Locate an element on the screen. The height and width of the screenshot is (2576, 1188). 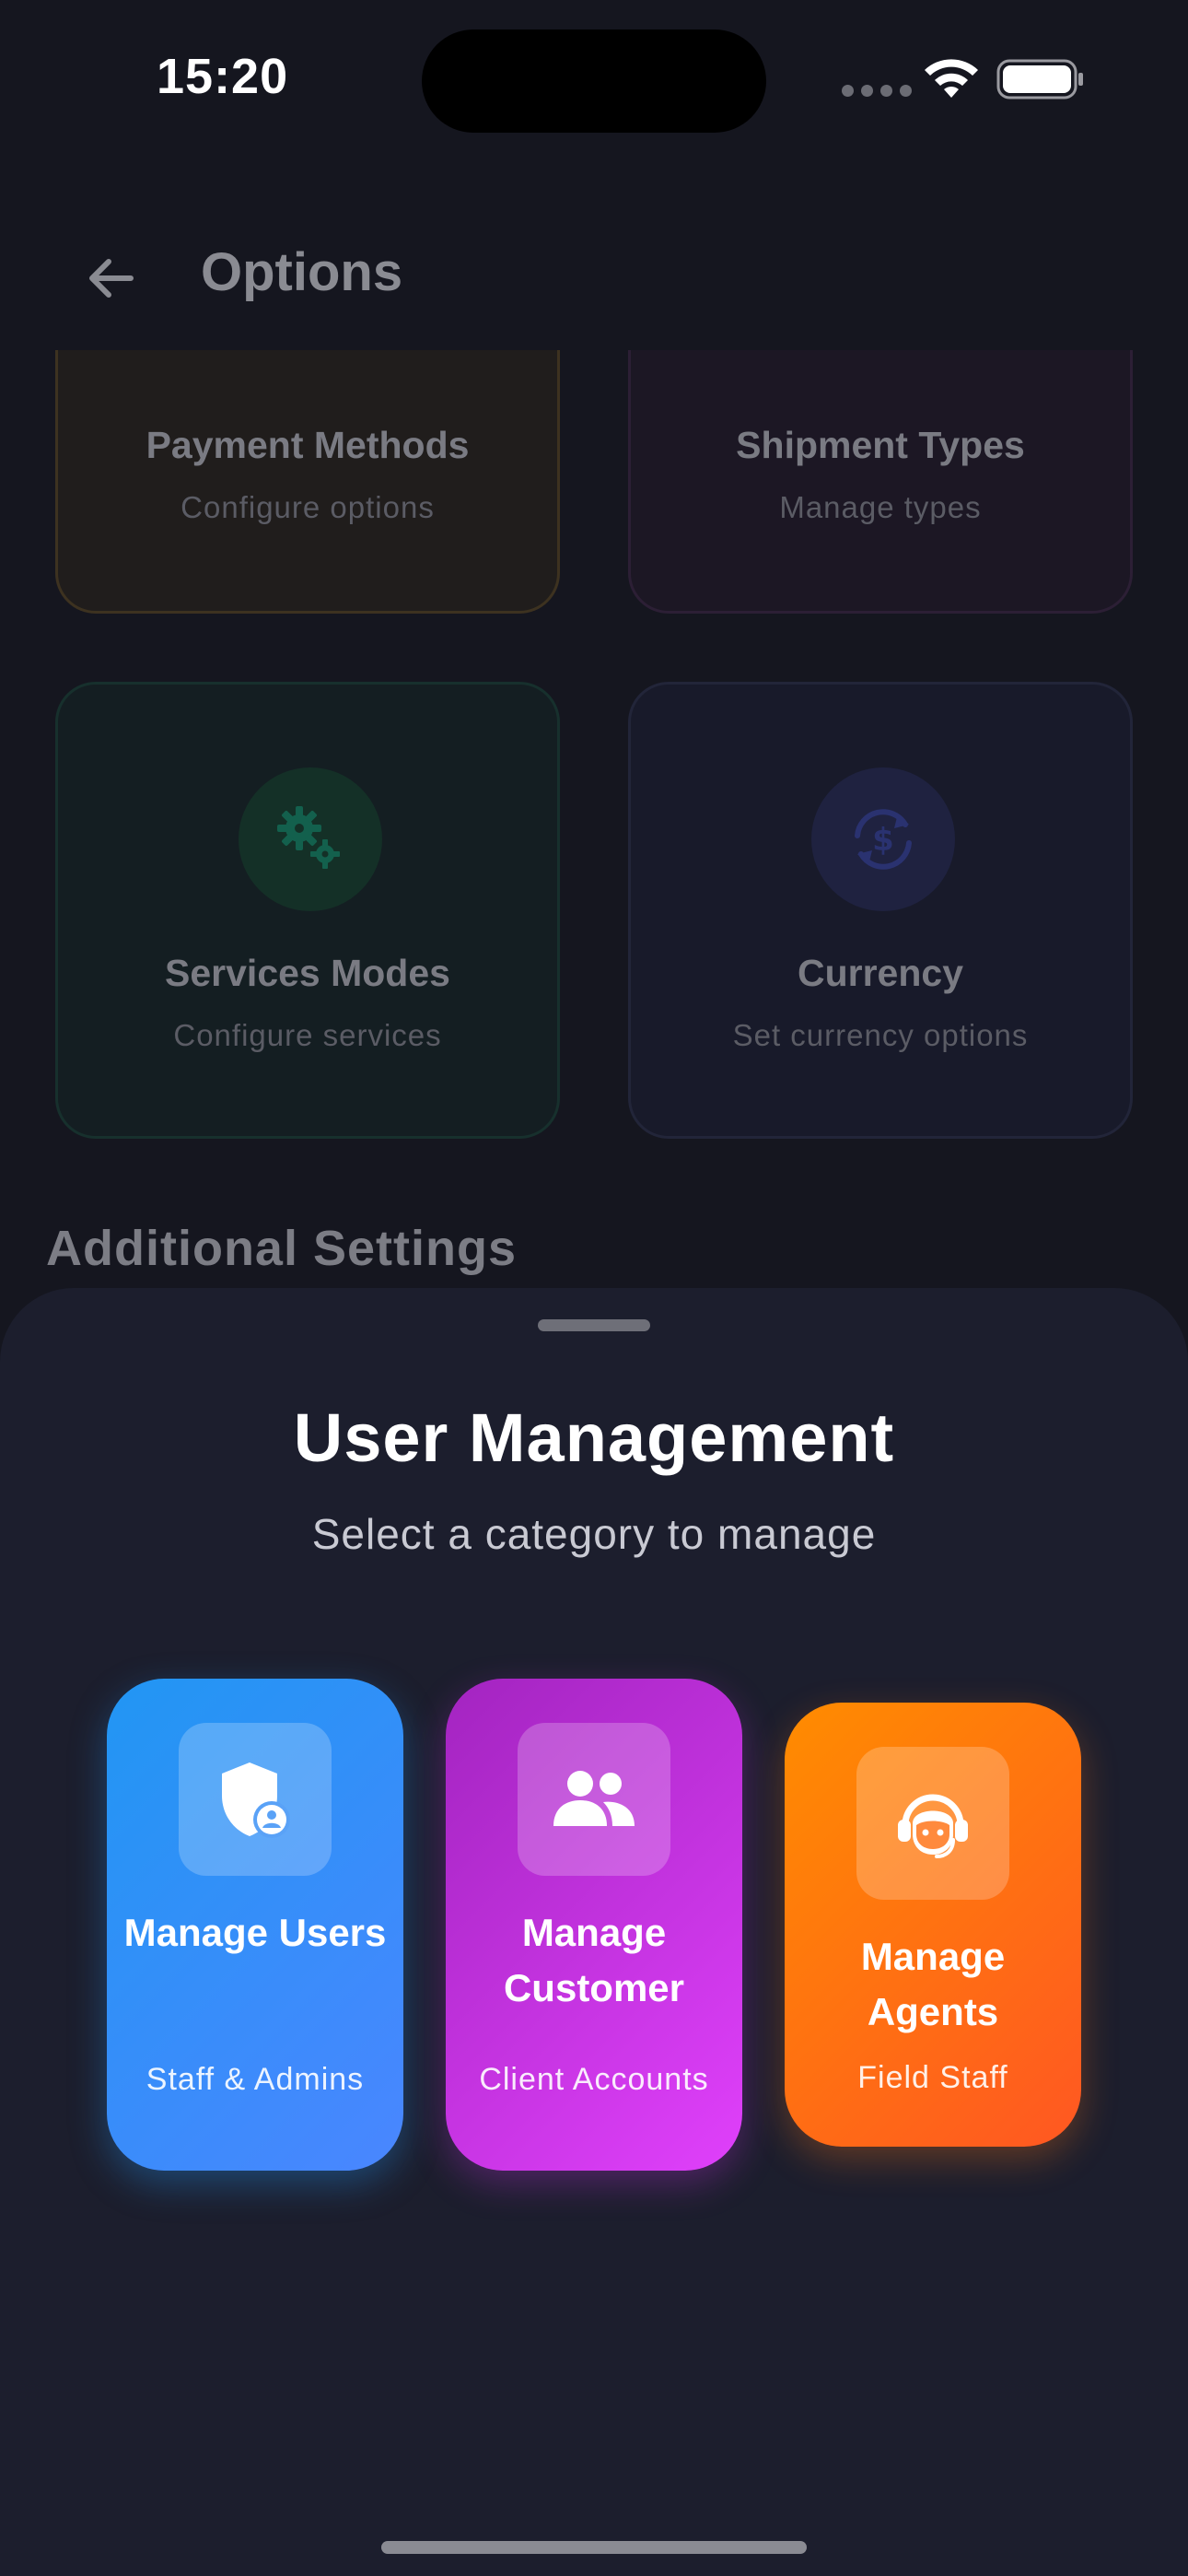
people-icon is located at coordinates (594, 1798).